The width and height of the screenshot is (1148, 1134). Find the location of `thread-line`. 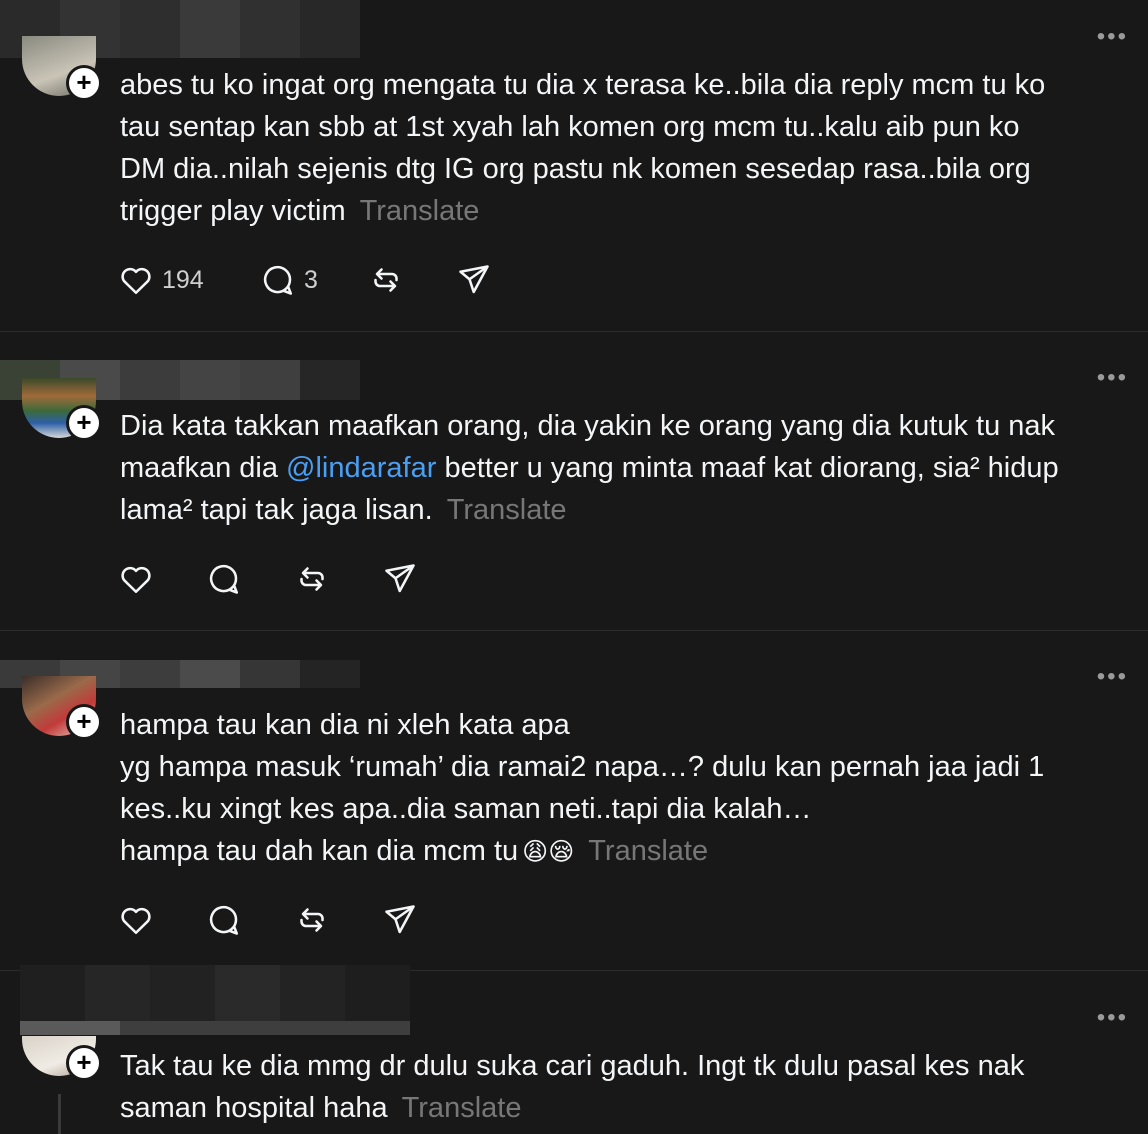

thread-line is located at coordinates (59, 1114).